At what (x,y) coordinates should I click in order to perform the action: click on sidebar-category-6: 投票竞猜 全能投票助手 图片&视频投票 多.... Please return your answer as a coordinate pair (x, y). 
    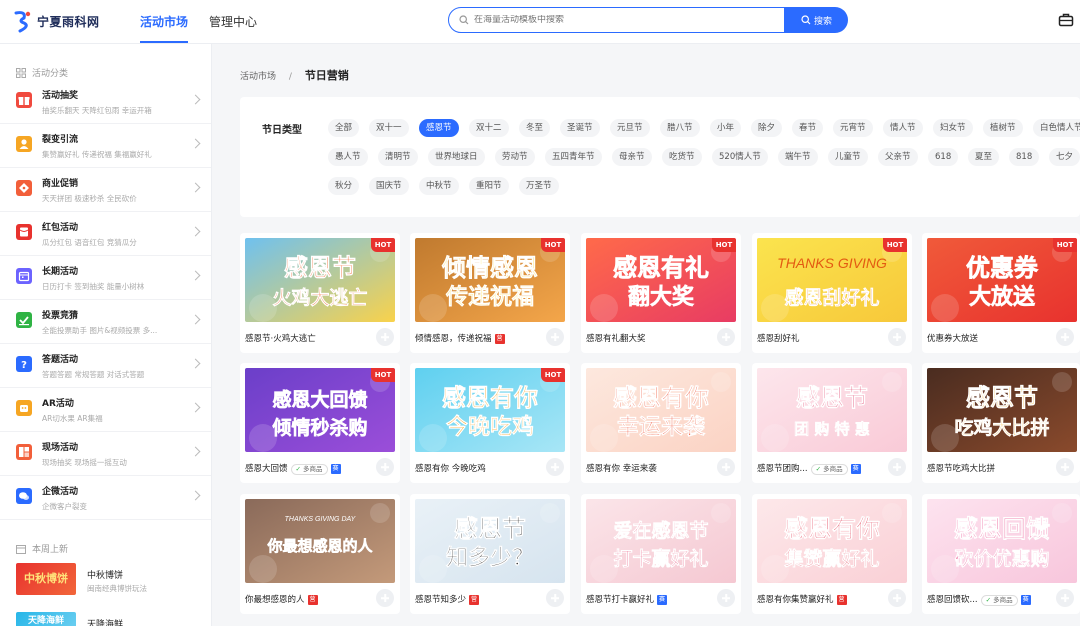
    Looking at the image, I should click on (105, 322).